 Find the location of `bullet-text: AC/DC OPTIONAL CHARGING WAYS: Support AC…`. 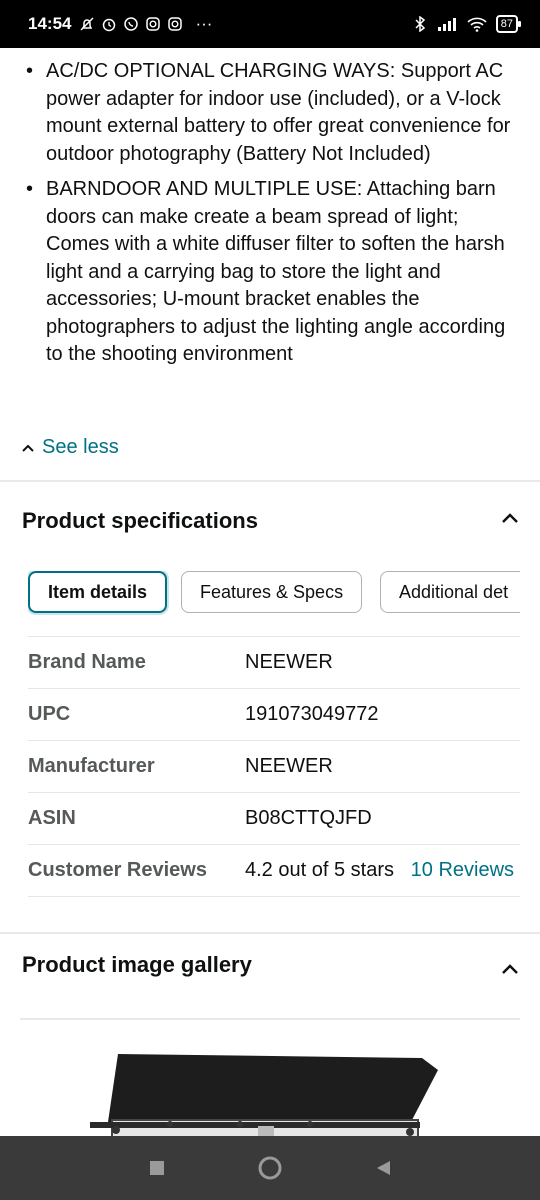

bullet-text: AC/DC OPTIONAL CHARGING WAYS: Support AC… is located at coordinates (278, 112).